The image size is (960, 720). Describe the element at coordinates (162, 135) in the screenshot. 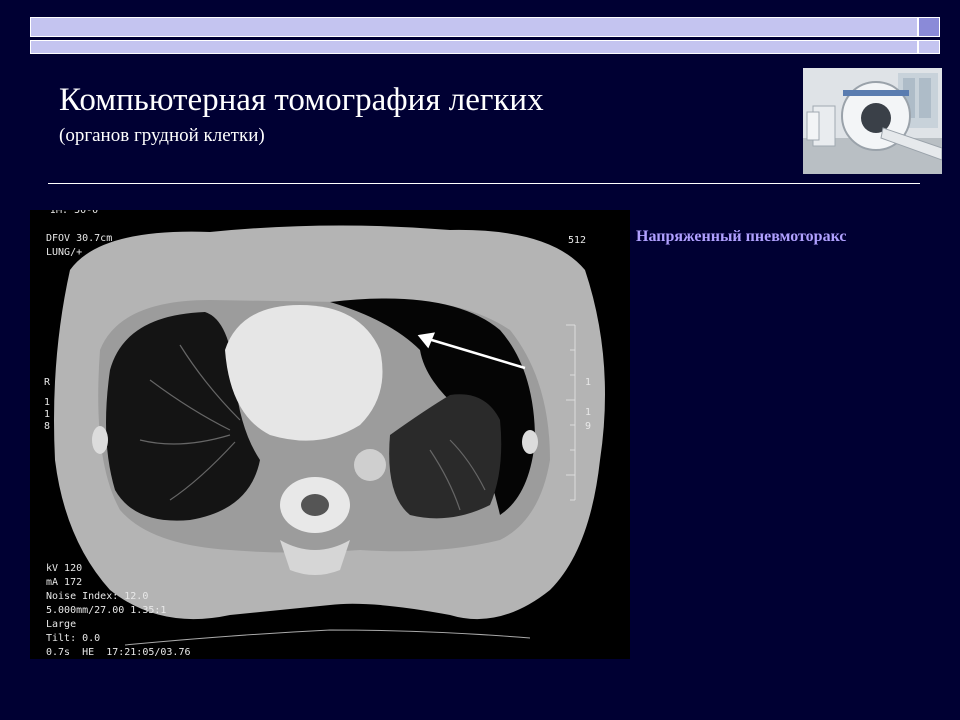

I see `slide-subtitle: (органов грудной клетки)` at that location.